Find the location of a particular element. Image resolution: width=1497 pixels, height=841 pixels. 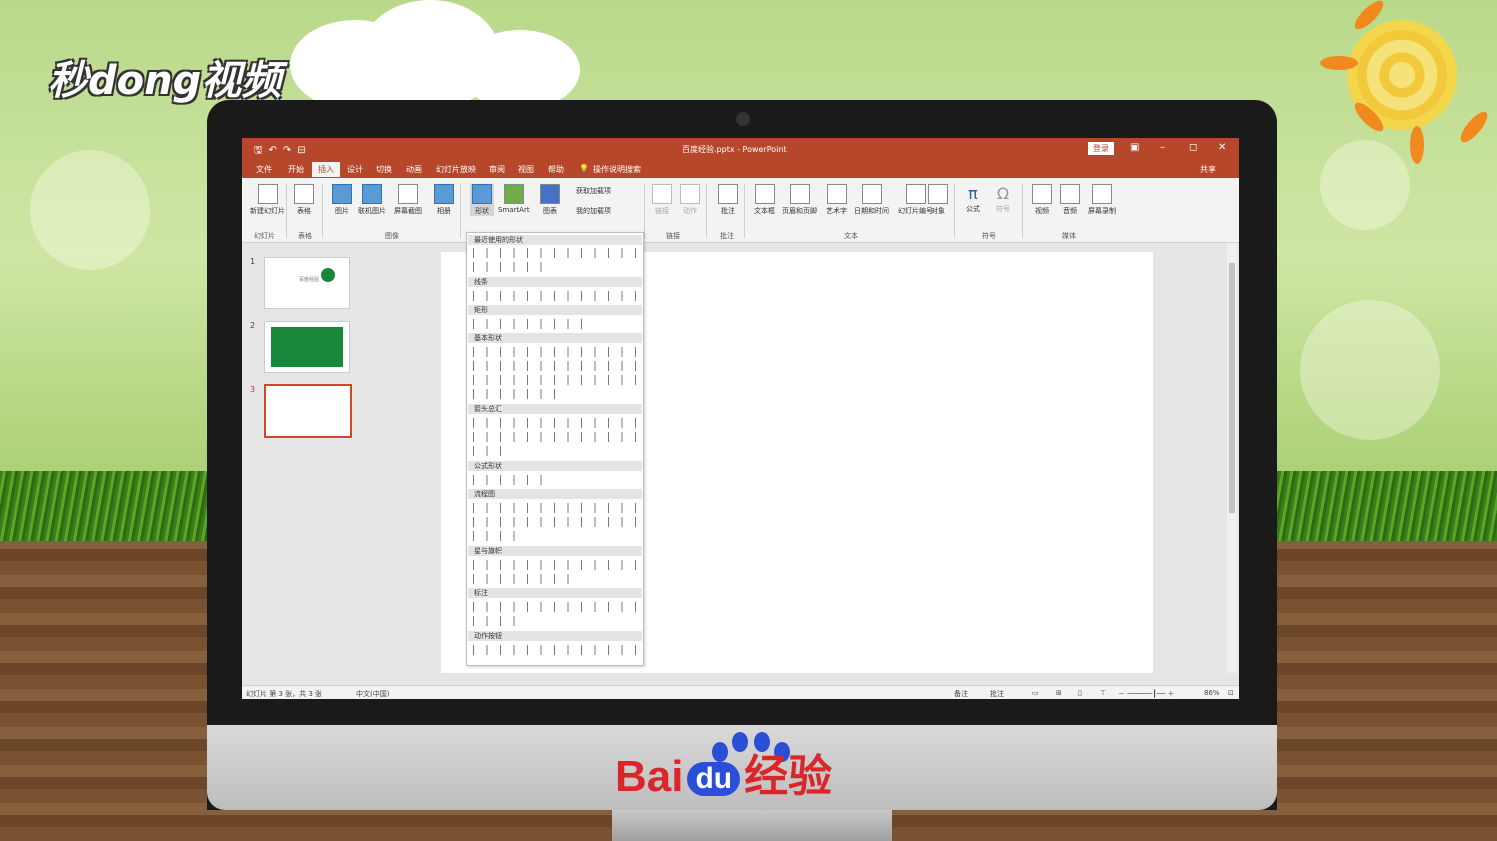

chart-button: 图表 is located at coordinates (550, 200).